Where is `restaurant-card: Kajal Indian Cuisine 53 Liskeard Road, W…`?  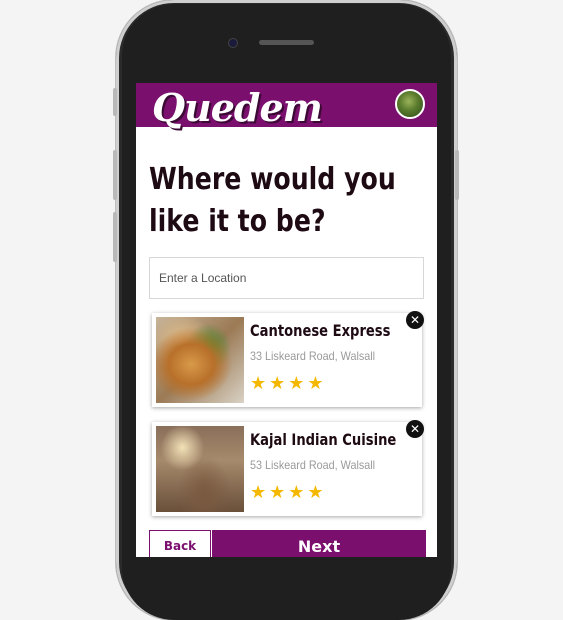
restaurant-card: Kajal Indian Cuisine 53 Liskeard Road, W… is located at coordinates (288, 468).